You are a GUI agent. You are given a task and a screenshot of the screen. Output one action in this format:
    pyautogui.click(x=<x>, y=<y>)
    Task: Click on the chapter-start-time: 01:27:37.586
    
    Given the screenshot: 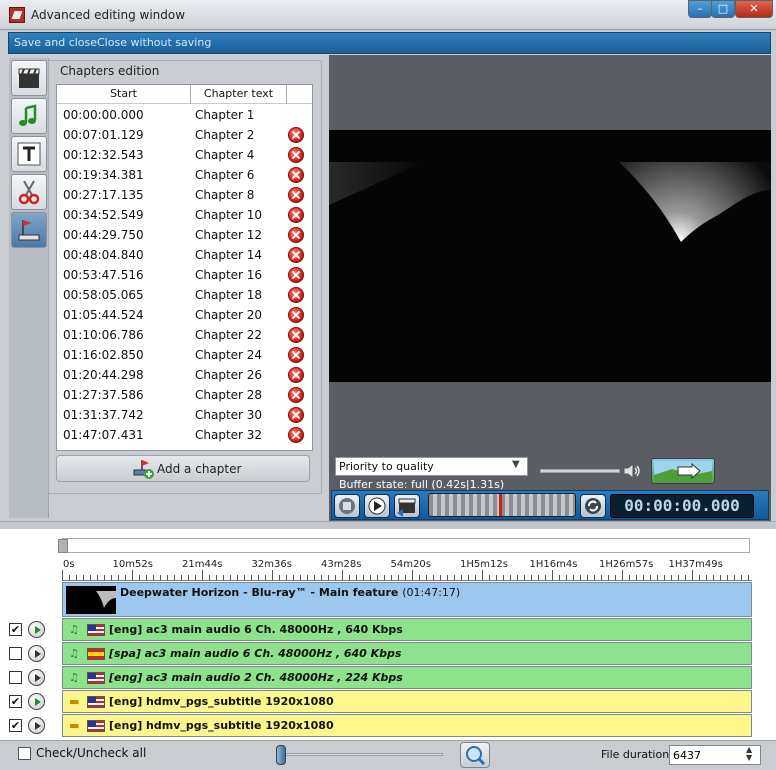 What is the action you would take?
    pyautogui.click(x=103, y=395)
    